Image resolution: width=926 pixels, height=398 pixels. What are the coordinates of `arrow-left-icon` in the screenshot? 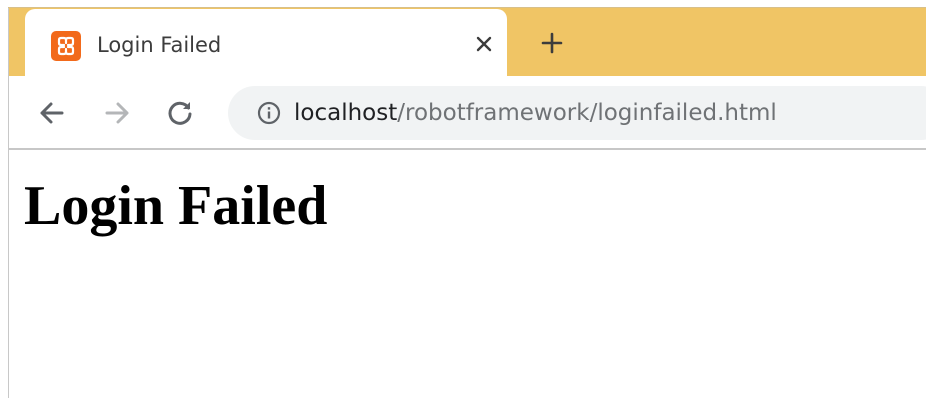 It's located at (52, 113).